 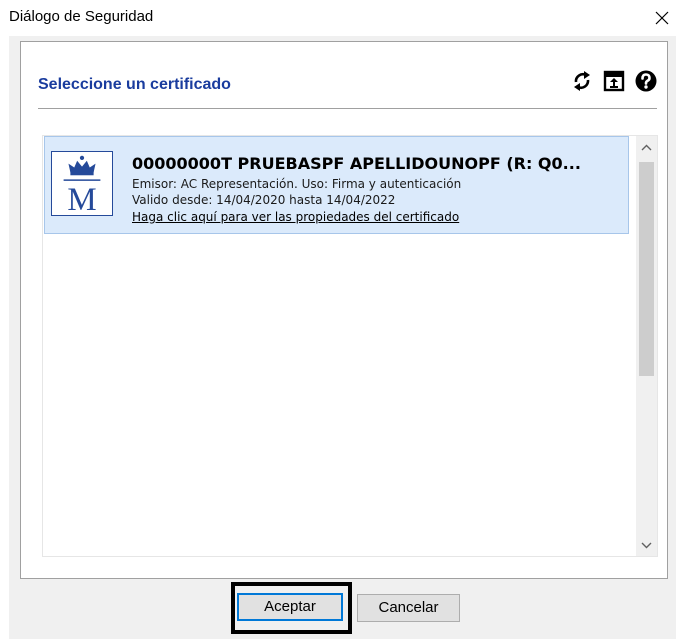 I want to click on open-certificate-button, so click(x=614, y=81).